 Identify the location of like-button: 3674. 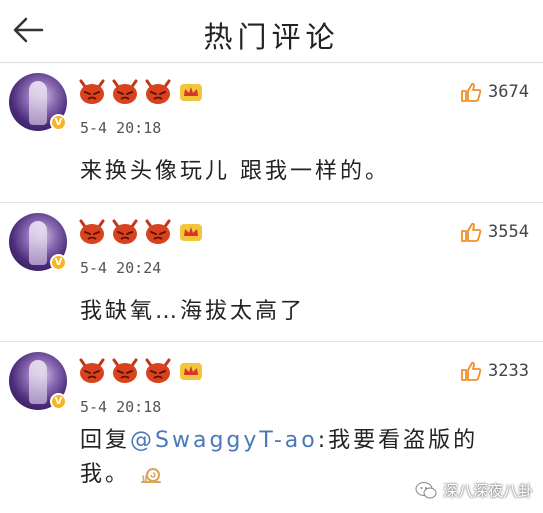
(494, 92).